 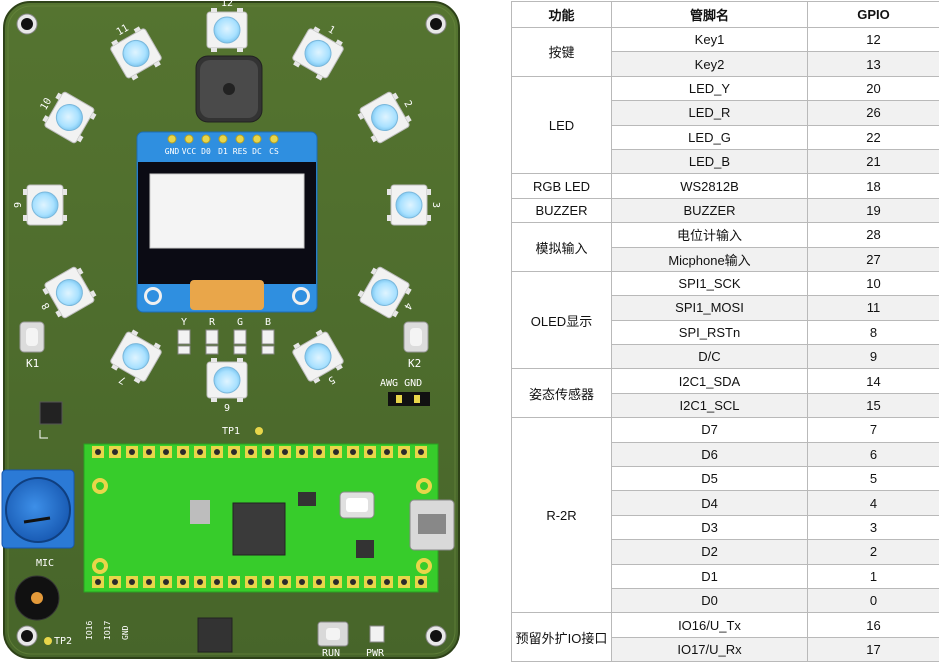 I want to click on gpio-number-cell: 2, so click(x=873, y=552).